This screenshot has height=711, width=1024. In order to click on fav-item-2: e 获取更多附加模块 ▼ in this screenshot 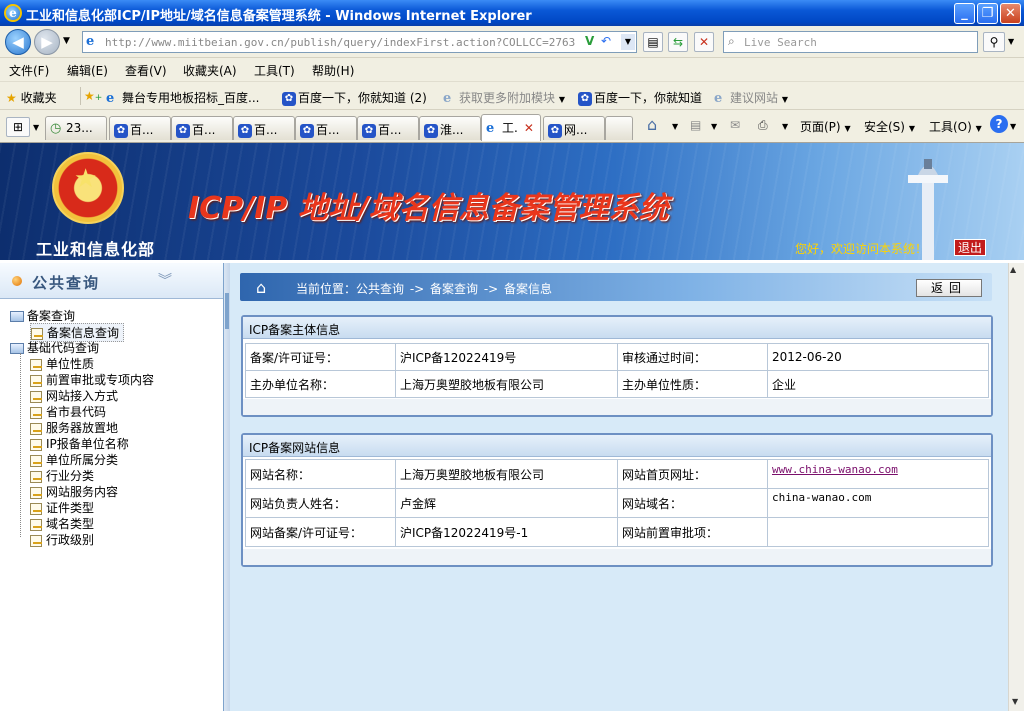, I will do `click(504, 97)`.